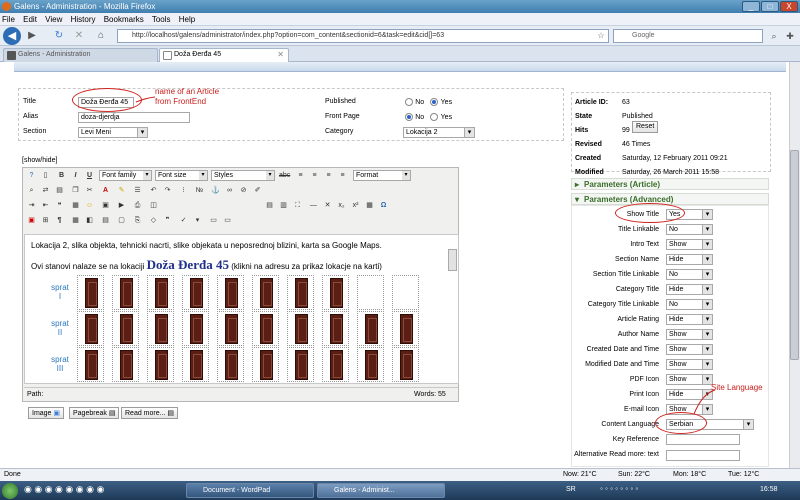 The height and width of the screenshot is (500, 800). Describe the element at coordinates (434, 116) in the screenshot. I see `frontpage-yes-radio` at that location.